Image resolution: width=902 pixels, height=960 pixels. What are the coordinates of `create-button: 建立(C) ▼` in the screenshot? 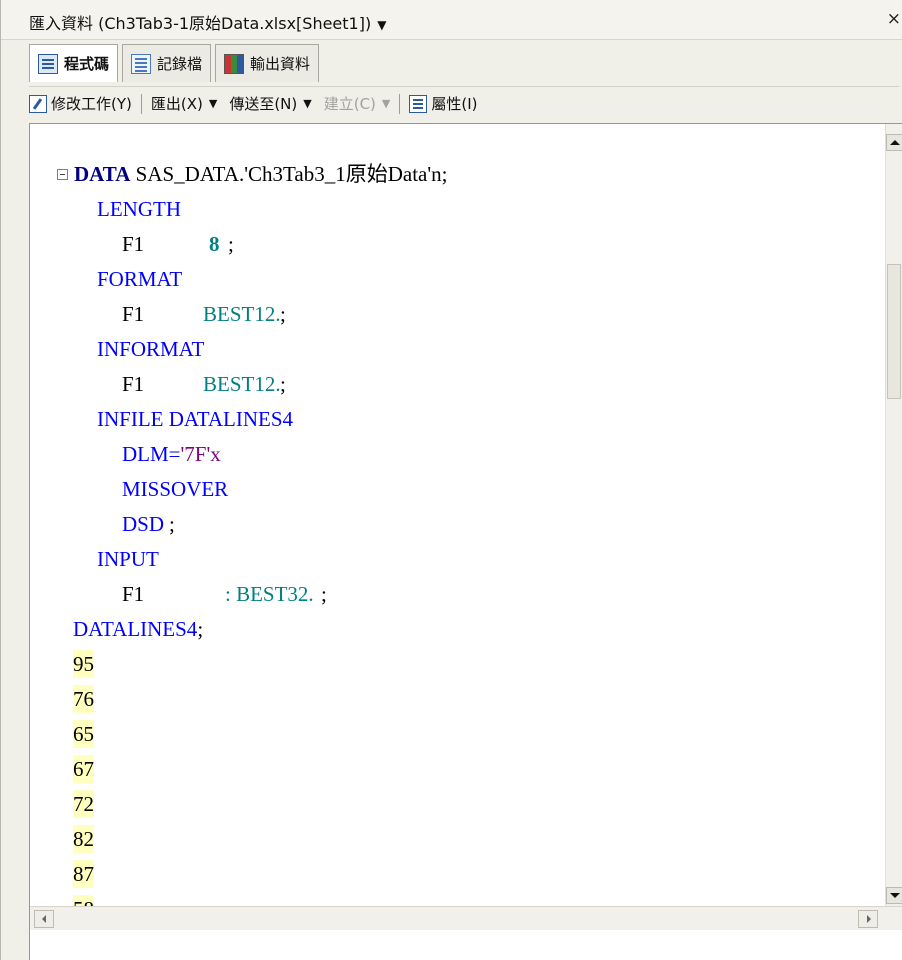 It's located at (357, 103).